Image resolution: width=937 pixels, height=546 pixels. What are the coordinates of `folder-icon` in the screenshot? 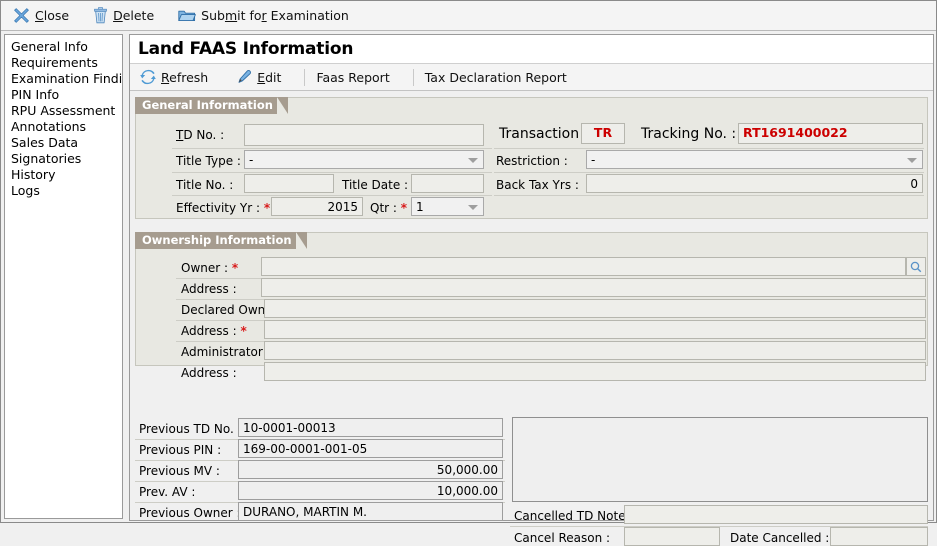 It's located at (187, 15).